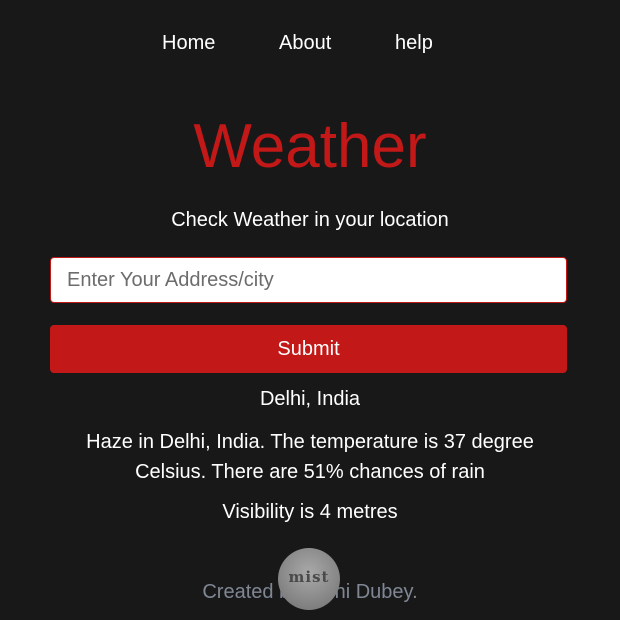 This screenshot has width=620, height=620. What do you see at coordinates (310, 399) in the screenshot?
I see `result-location: Delhi, India` at bounding box center [310, 399].